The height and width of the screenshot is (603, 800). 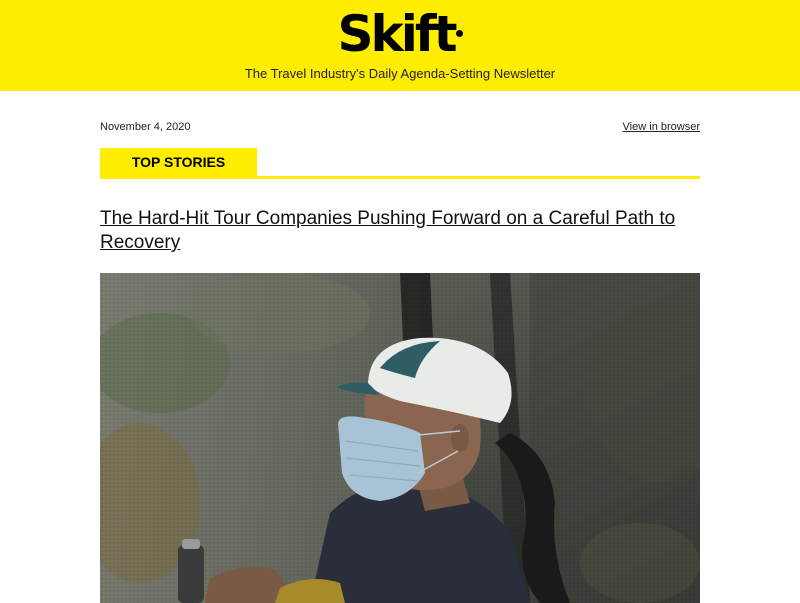 What do you see at coordinates (145, 127) in the screenshot?
I see `issue-date: November 4, 2020` at bounding box center [145, 127].